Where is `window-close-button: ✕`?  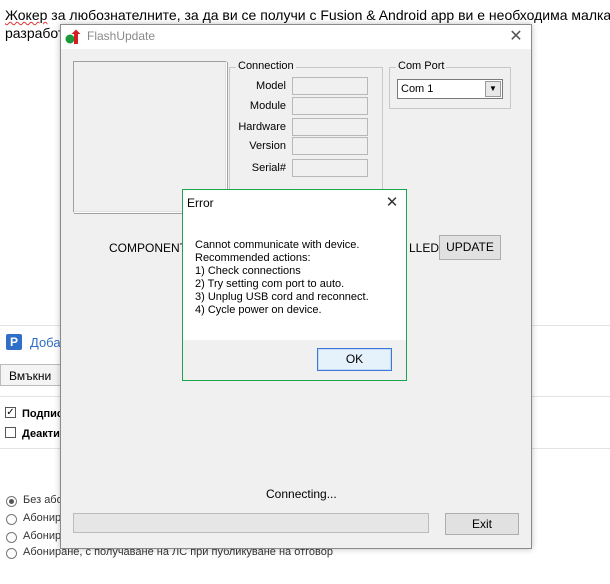 window-close-button: ✕ is located at coordinates (516, 37).